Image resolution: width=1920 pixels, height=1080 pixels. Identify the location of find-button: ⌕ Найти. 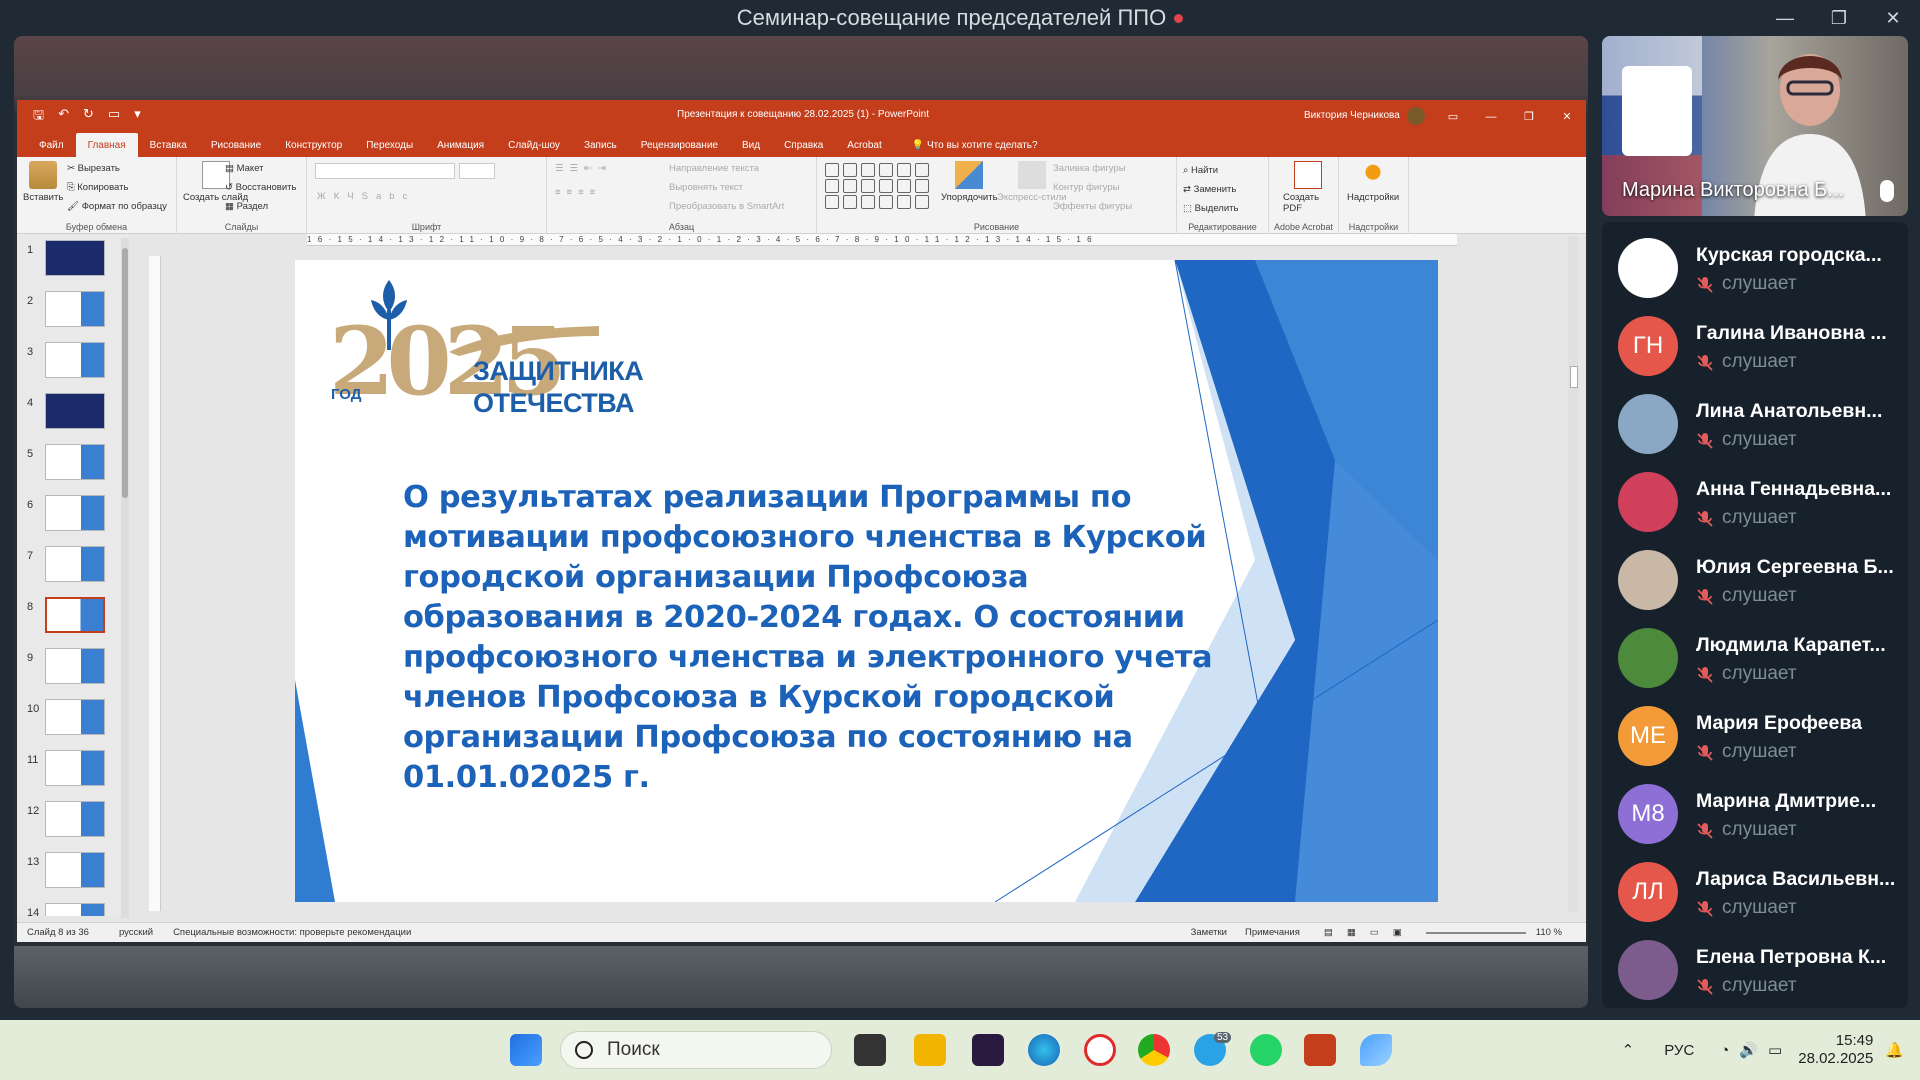
(1222, 170).